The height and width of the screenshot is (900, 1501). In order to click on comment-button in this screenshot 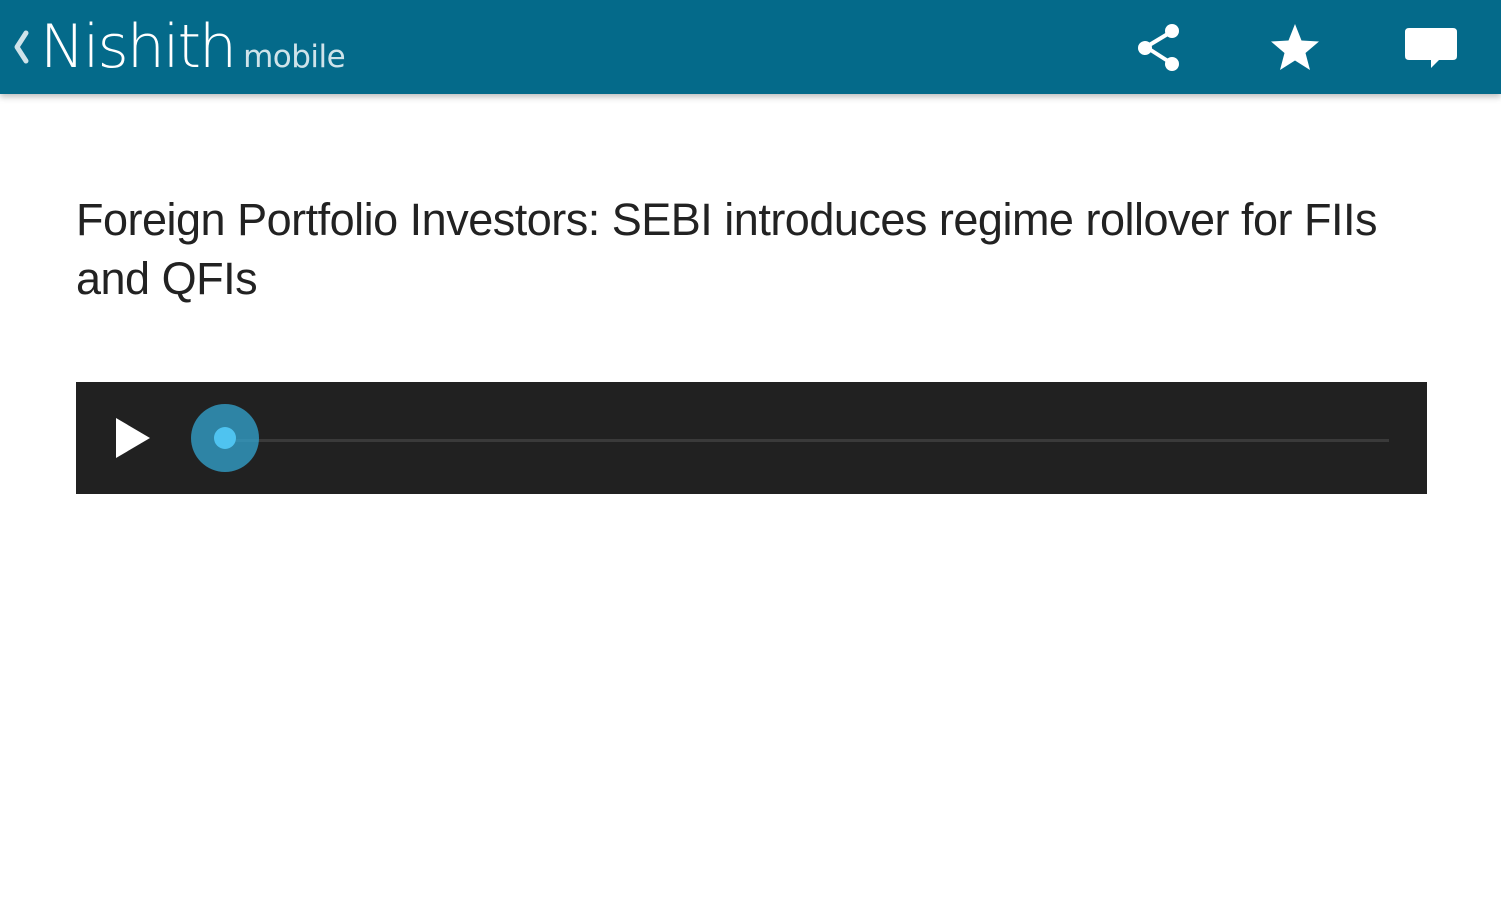, I will do `click(1431, 48)`.